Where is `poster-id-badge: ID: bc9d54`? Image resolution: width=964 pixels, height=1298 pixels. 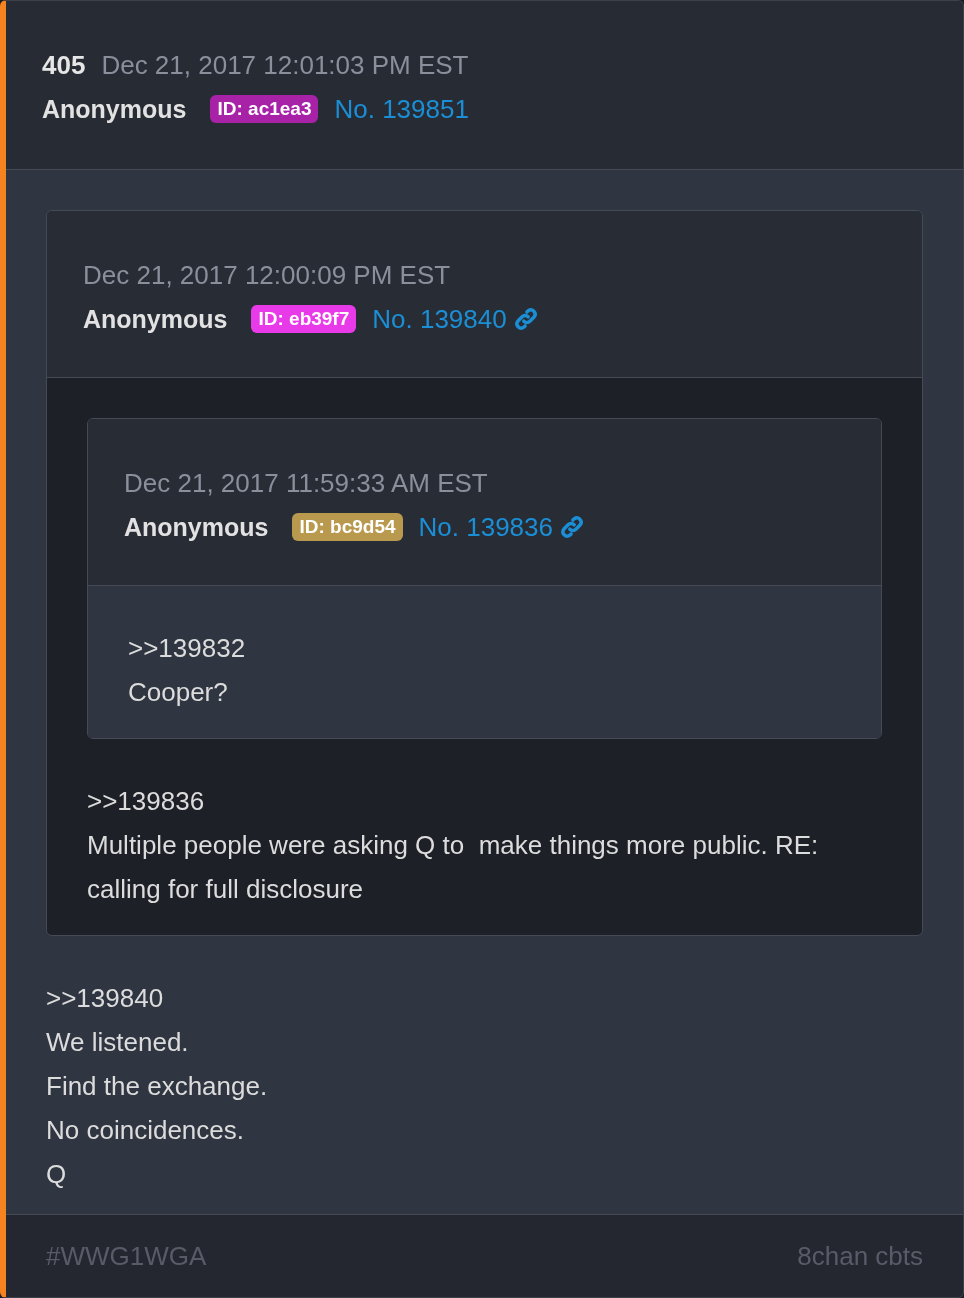 poster-id-badge: ID: bc9d54 is located at coordinates (347, 527).